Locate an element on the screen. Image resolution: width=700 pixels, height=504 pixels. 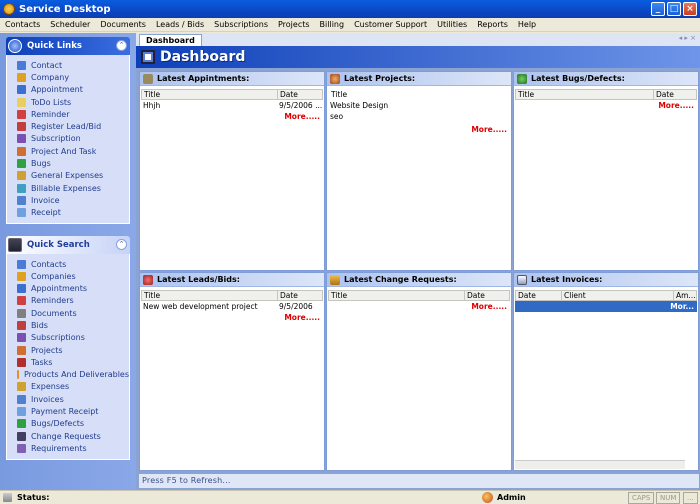
menu-customer-support: Customer Support is located at coordinates (390, 24).